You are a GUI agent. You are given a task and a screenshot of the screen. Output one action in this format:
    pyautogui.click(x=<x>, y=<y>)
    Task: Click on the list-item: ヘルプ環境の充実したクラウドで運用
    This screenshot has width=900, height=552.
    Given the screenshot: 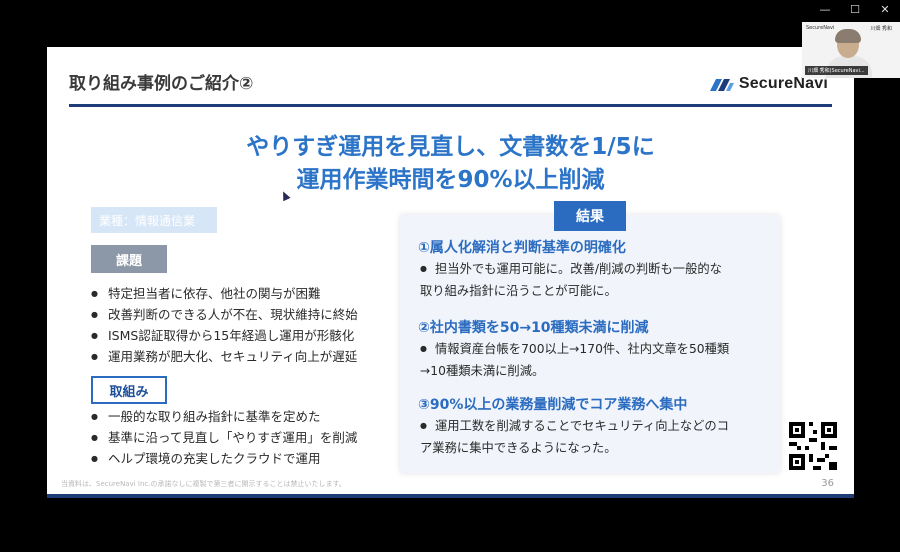 What is the action you would take?
    pyautogui.click(x=224, y=458)
    